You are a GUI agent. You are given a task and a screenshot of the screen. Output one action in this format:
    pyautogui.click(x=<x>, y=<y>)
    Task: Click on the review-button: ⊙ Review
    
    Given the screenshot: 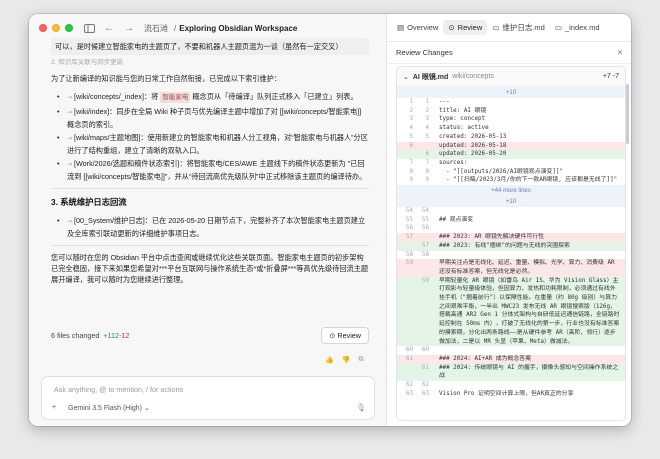 What is the action you would take?
    pyautogui.click(x=345, y=335)
    